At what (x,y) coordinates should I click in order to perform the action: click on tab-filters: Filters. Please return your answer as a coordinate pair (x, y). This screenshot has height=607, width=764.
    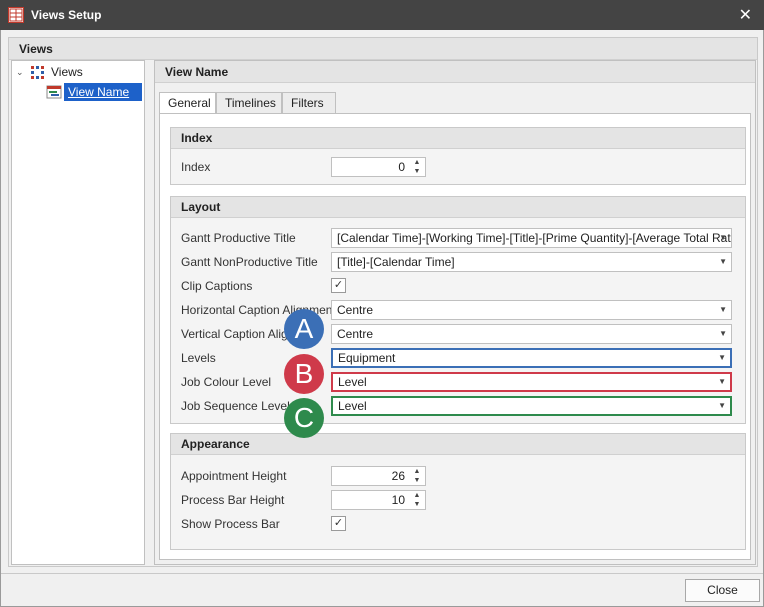
    Looking at the image, I should click on (309, 103).